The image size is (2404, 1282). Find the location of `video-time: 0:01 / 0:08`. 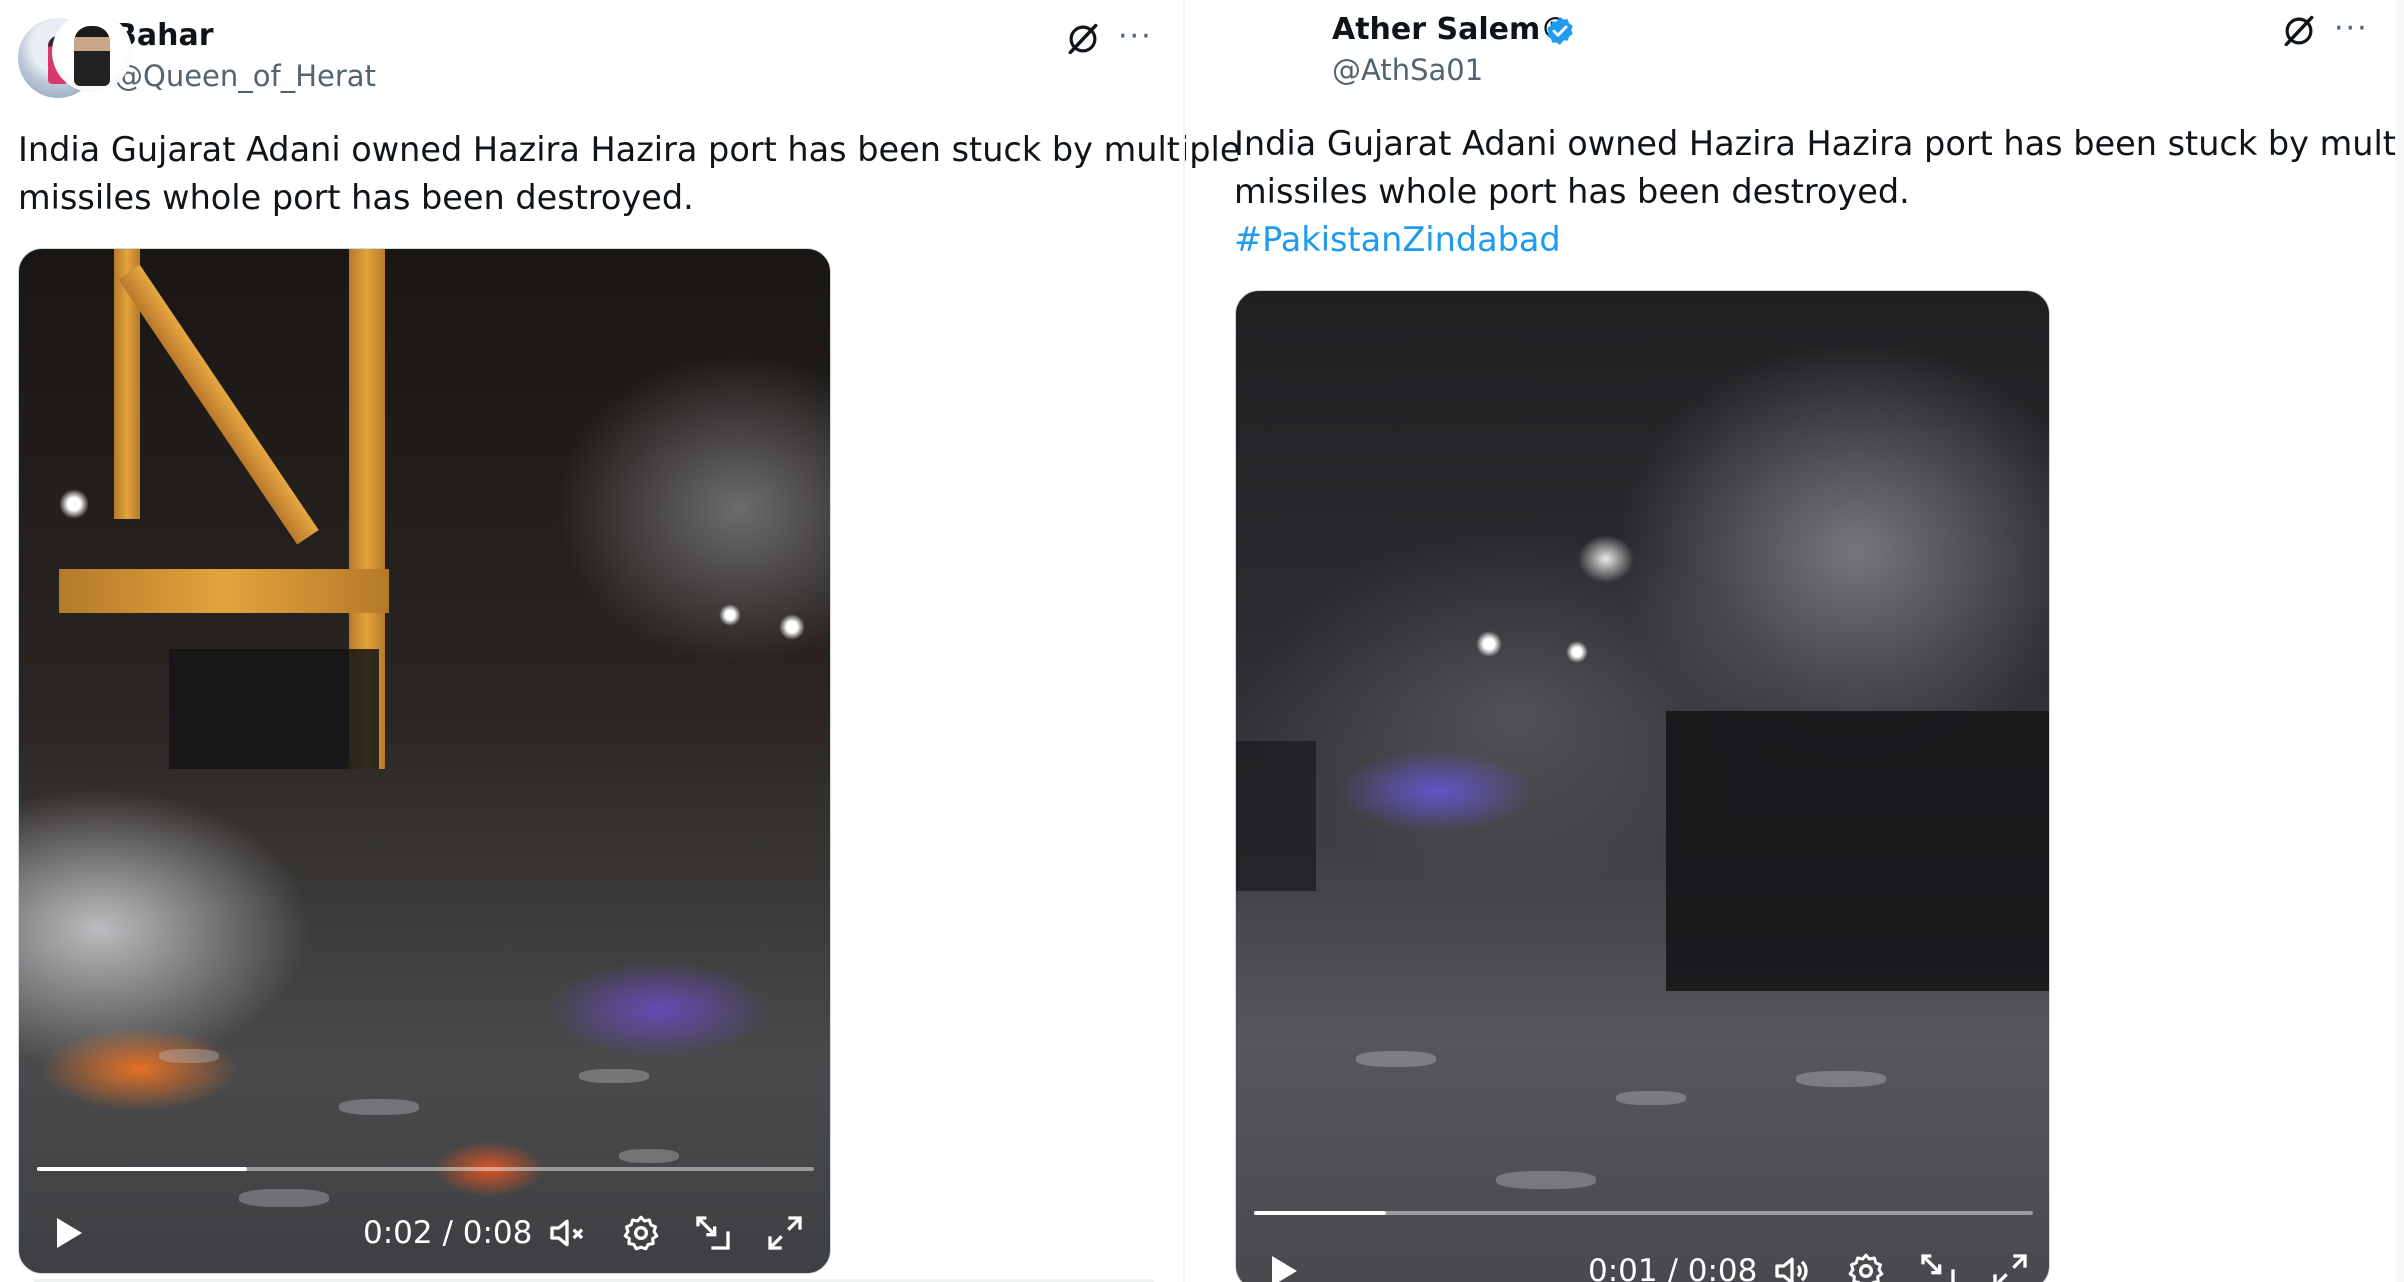

video-time: 0:01 / 0:08 is located at coordinates (1673, 1267).